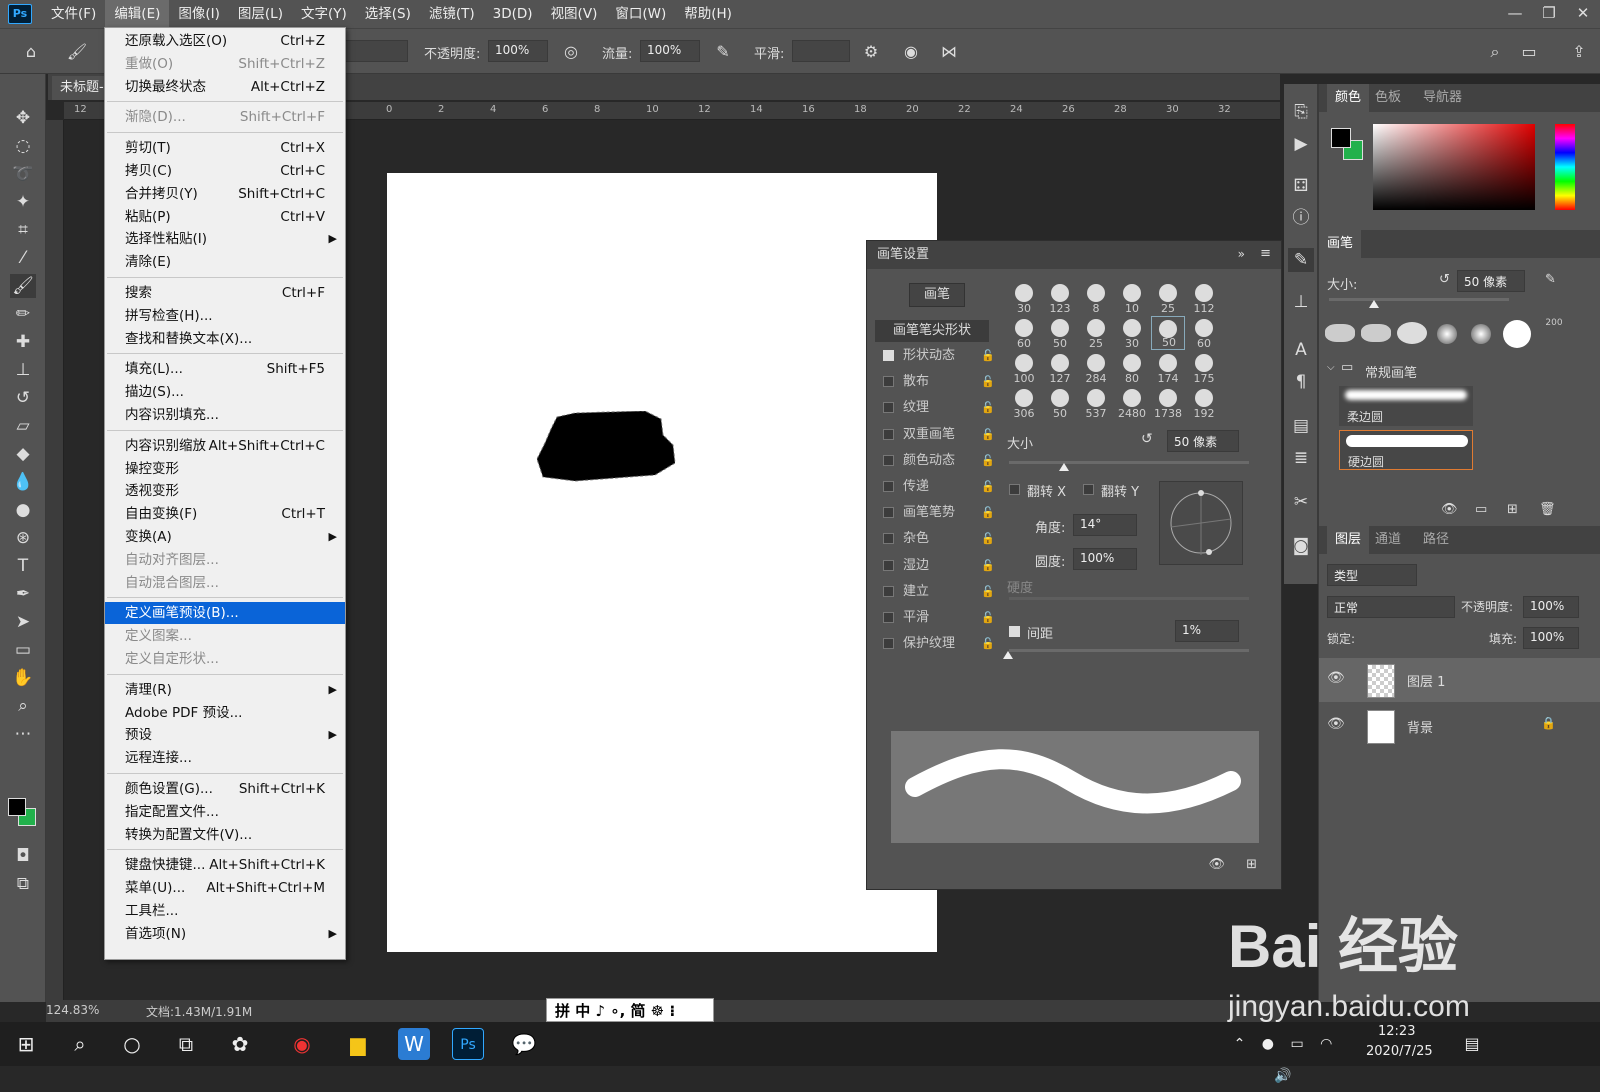 The image size is (1600, 1092). What do you see at coordinates (1216, 864) in the screenshot?
I see `toggle-preview-icon: 👁` at bounding box center [1216, 864].